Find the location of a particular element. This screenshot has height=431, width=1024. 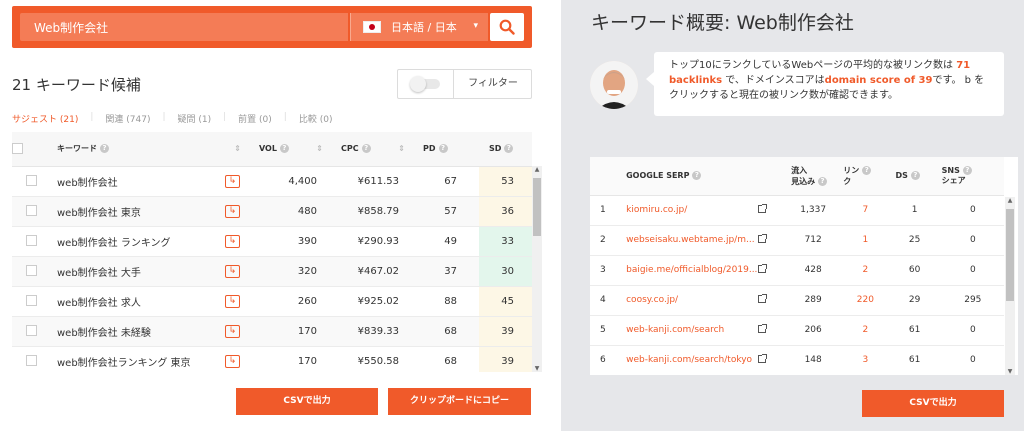

sns-cell: 295 is located at coordinates (968, 300).